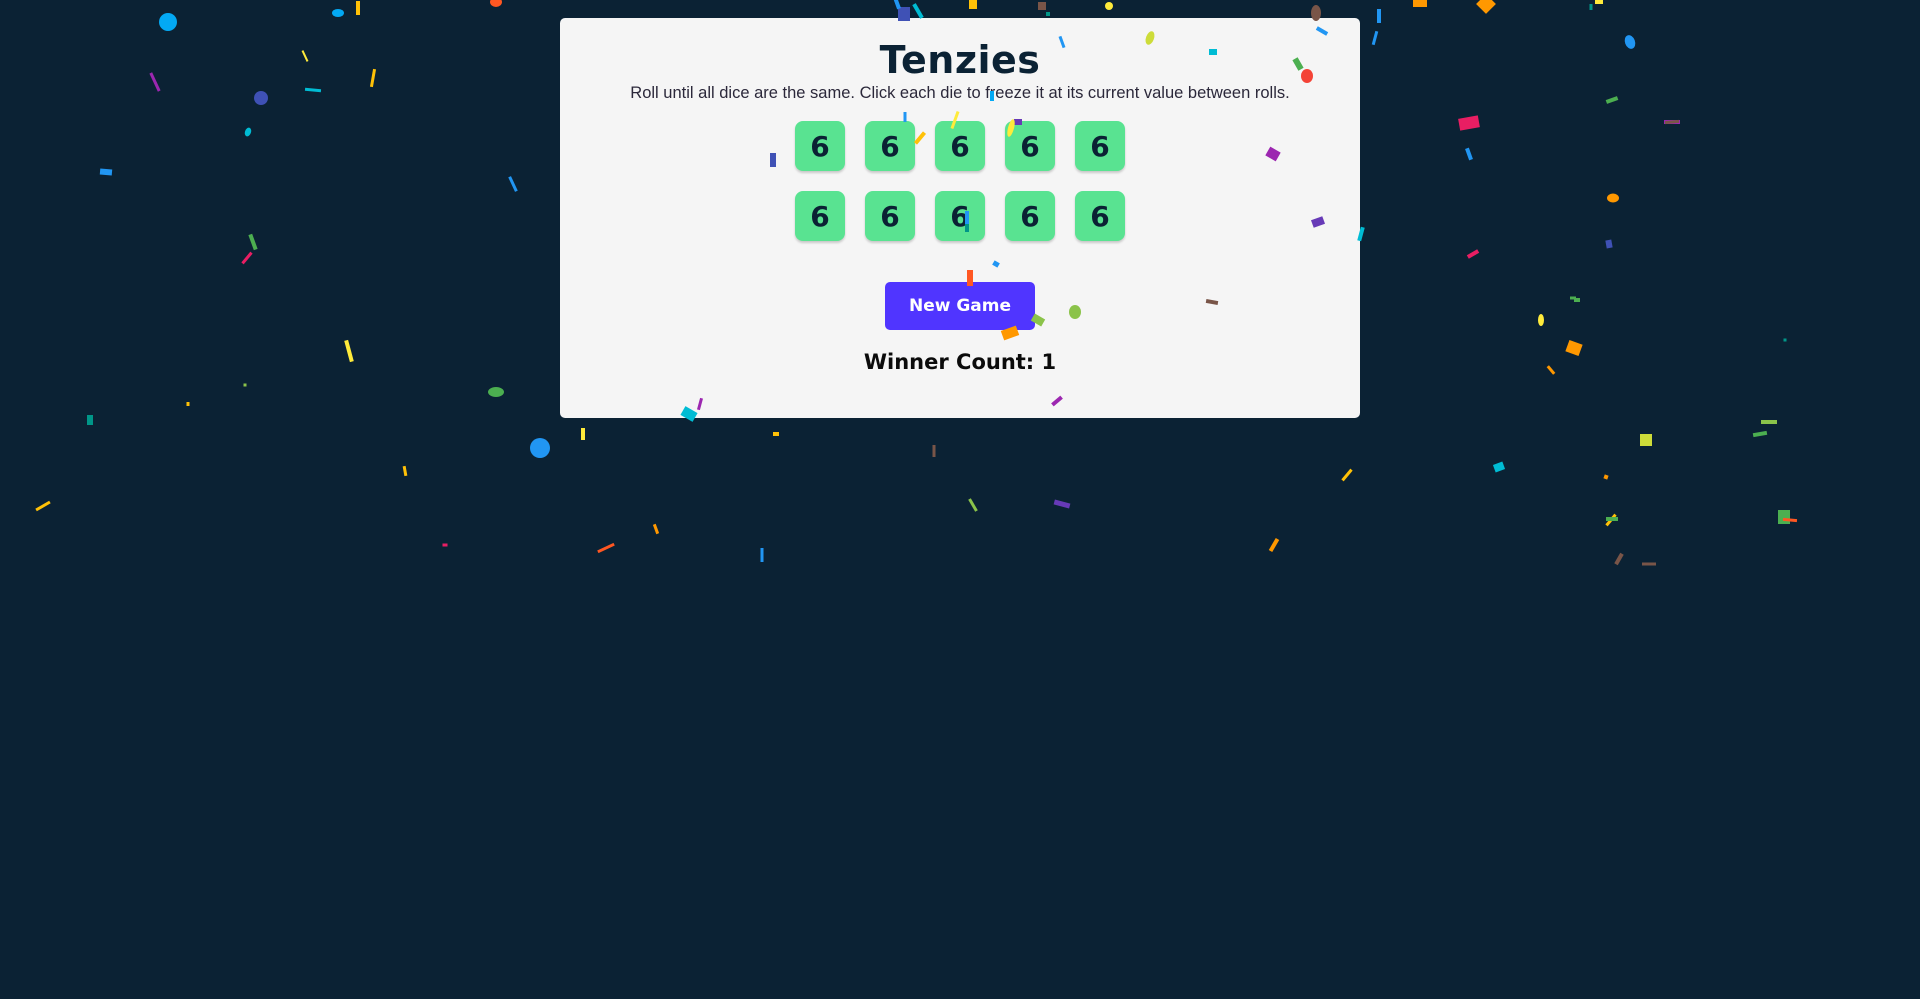 This screenshot has width=1920, height=999. I want to click on winner-count: Winner Count: 1, so click(960, 362).